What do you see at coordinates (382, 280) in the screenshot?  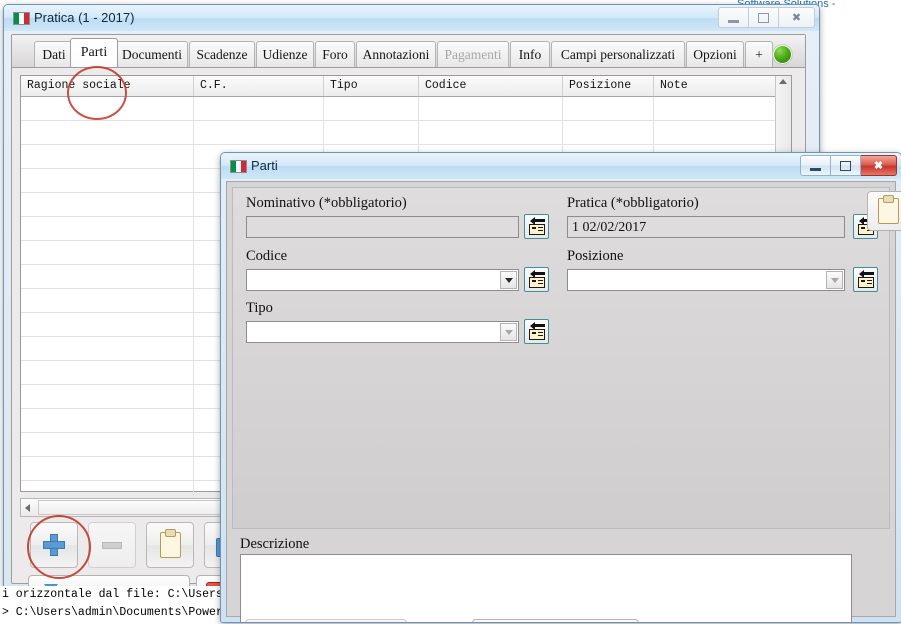 I see `codice-combo` at bounding box center [382, 280].